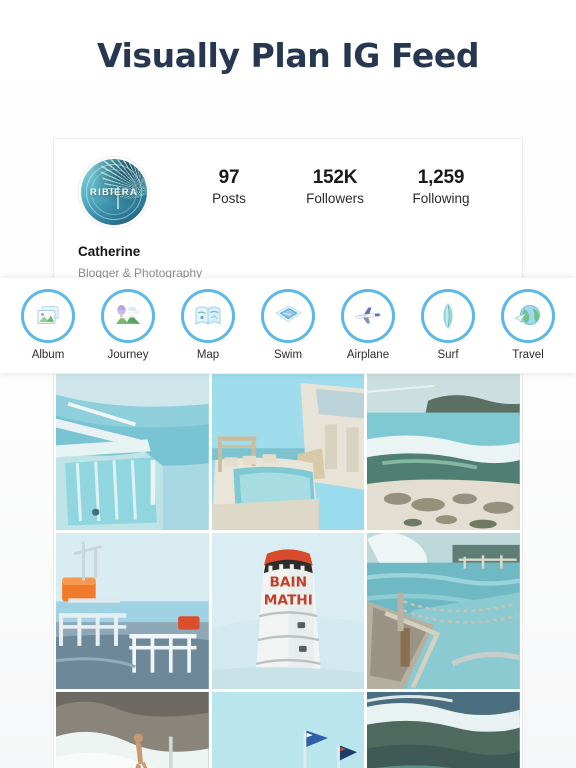  I want to click on lighthouse-tower-photo: BAIN MATHI, so click(288, 611).